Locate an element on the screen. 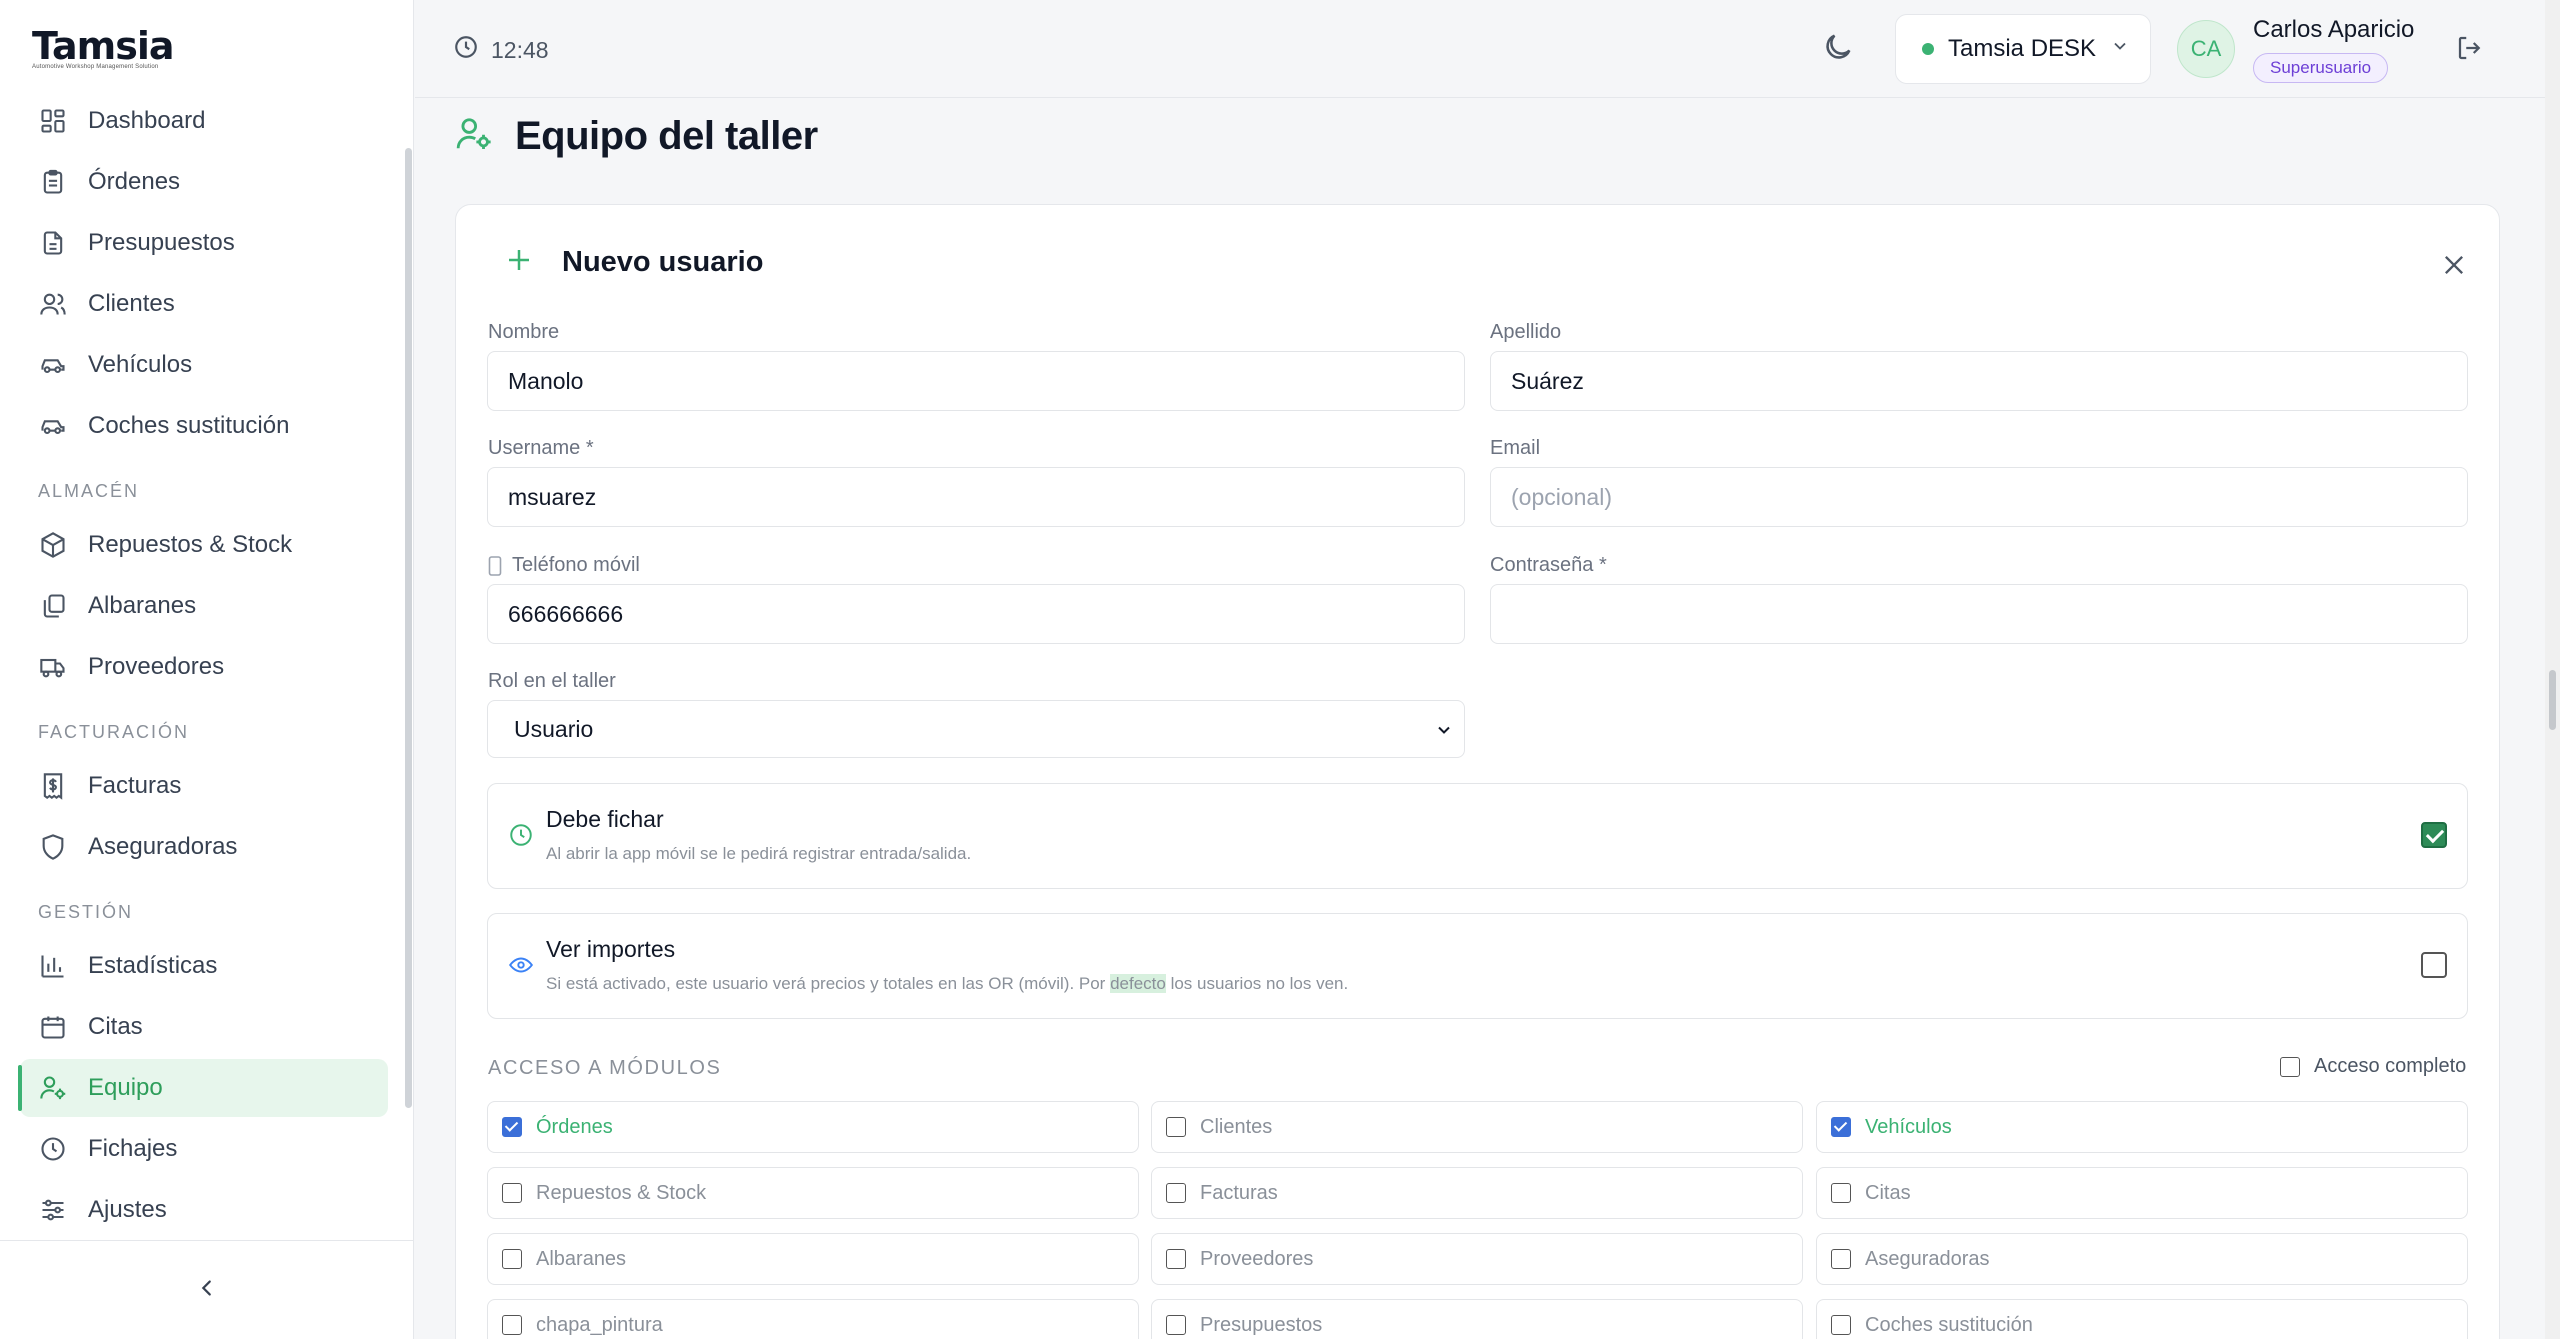 The image size is (2560, 1339). clipboard-icon is located at coordinates (53, 182).